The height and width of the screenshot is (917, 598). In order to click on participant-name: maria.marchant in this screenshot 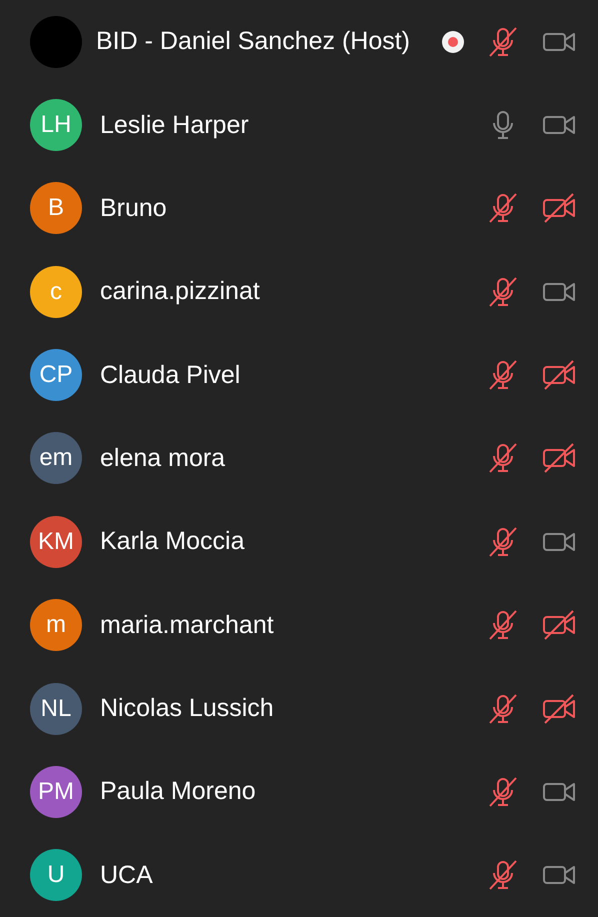, I will do `click(187, 625)`.